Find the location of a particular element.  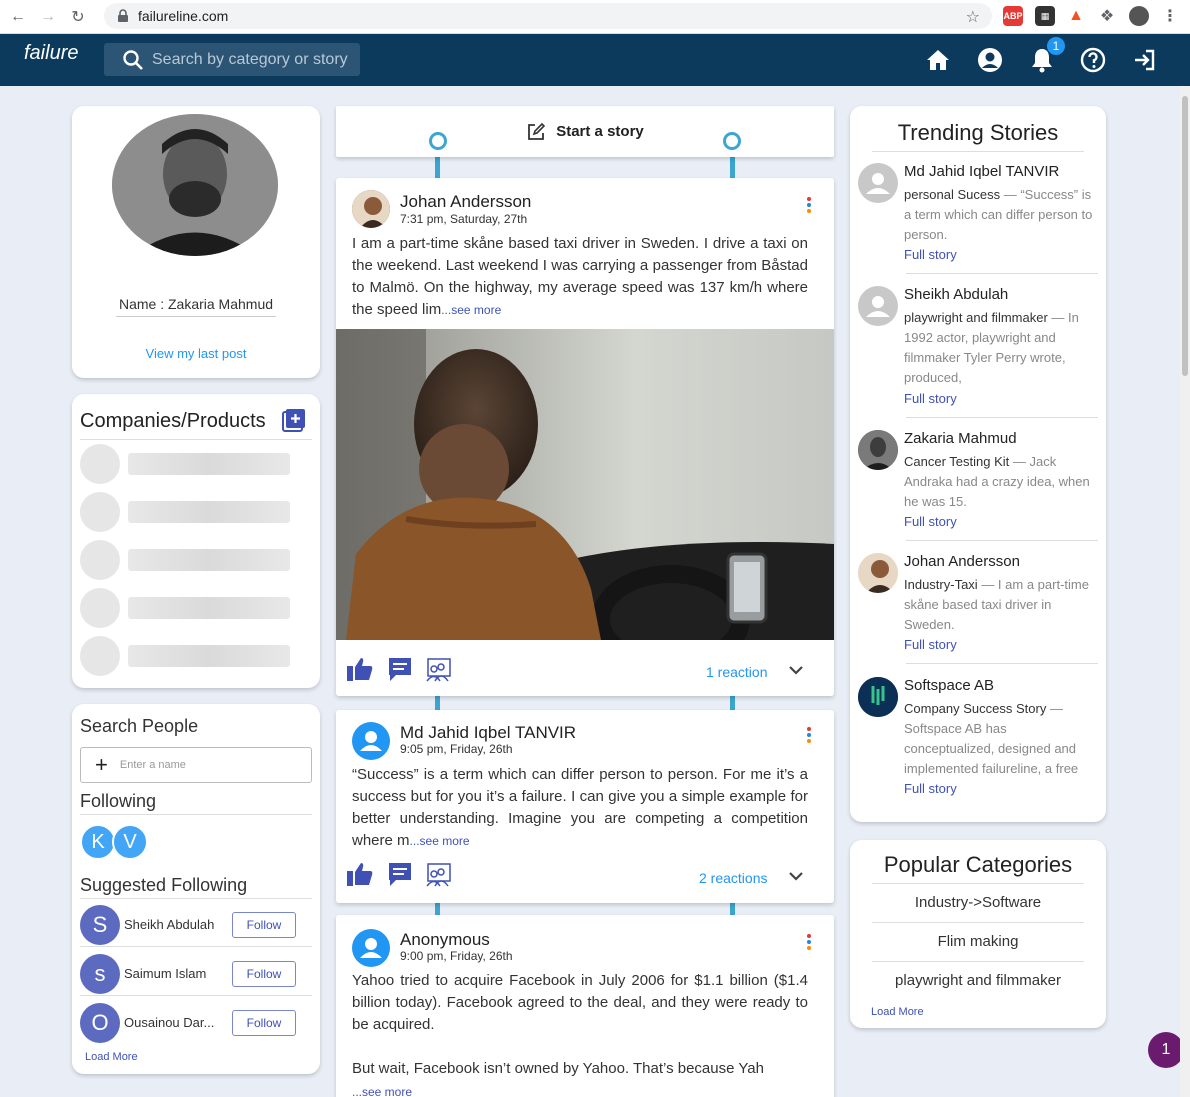

logout-icon is located at coordinates (1144, 60).